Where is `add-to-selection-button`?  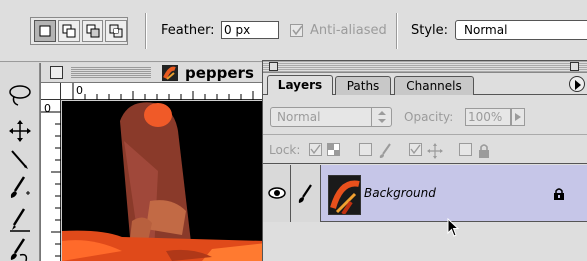
add-to-selection-button is located at coordinates (68, 31).